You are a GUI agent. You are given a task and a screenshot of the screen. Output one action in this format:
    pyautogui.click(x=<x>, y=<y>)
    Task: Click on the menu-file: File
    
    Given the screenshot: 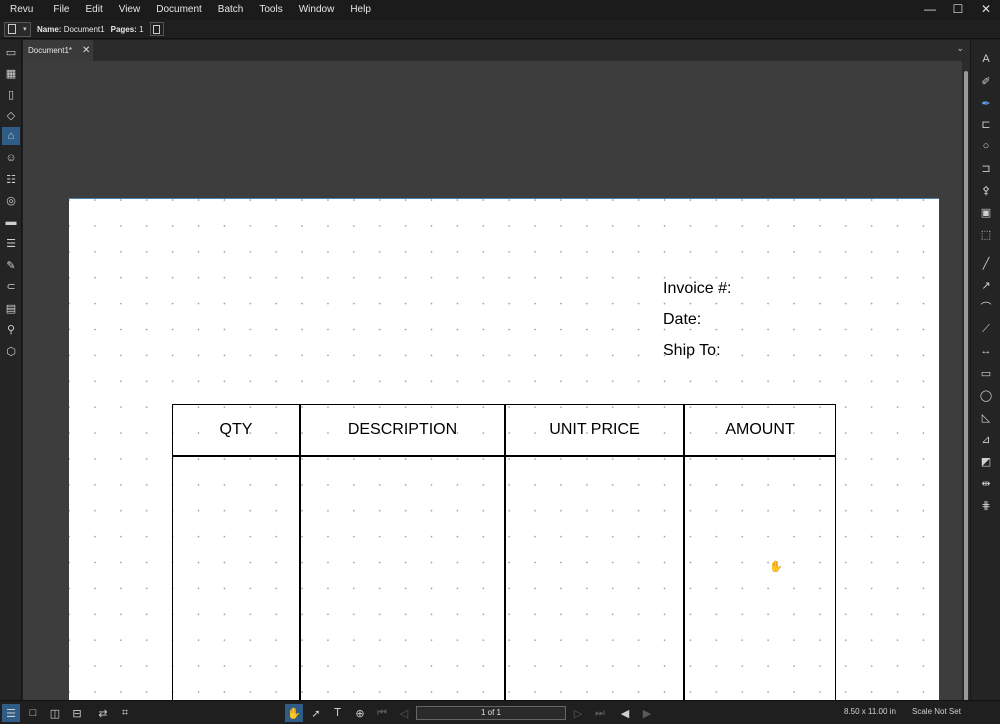 What is the action you would take?
    pyautogui.click(x=61, y=10)
    